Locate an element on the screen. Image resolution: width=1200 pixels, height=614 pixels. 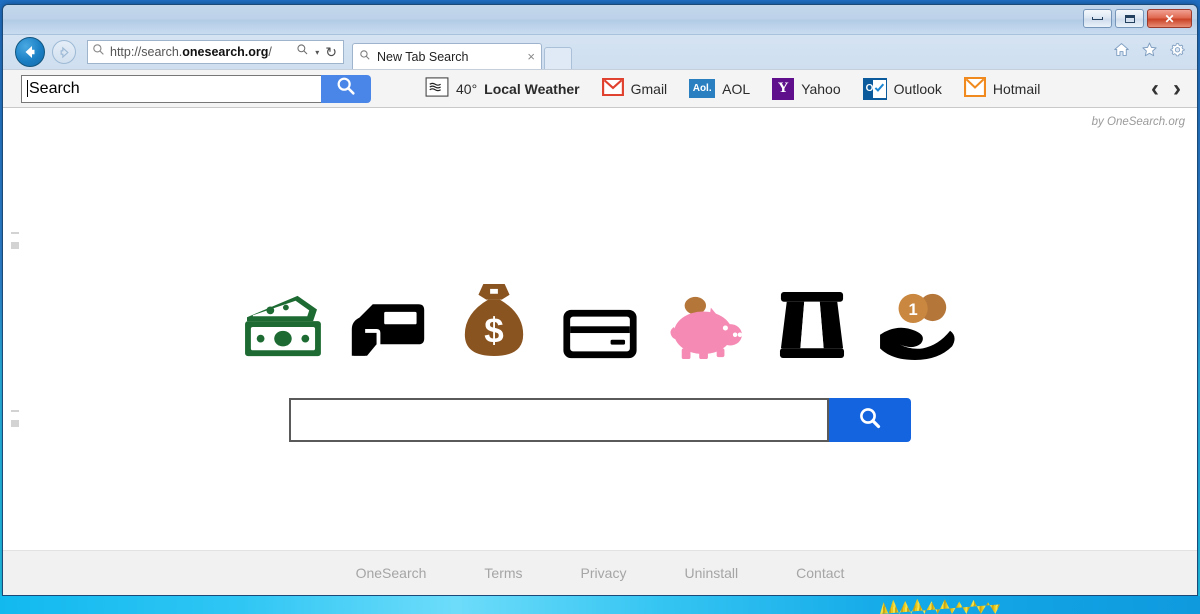
star-icon is located at coordinates (1149, 52).